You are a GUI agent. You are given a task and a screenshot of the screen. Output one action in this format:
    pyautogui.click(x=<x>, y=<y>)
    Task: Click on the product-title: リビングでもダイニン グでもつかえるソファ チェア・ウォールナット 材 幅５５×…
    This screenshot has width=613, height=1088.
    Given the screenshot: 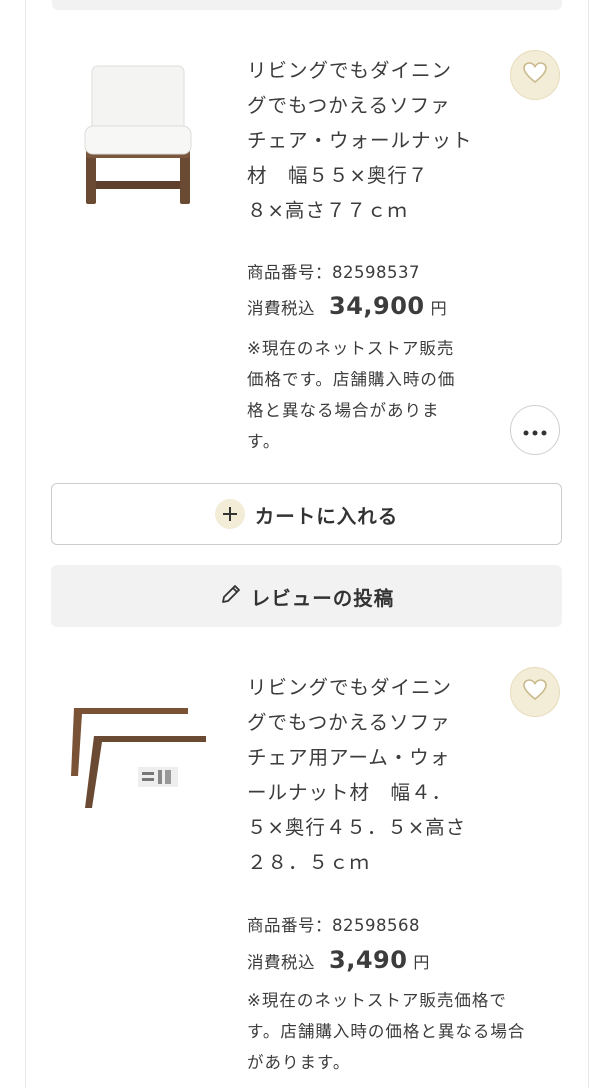 What is the action you would take?
    pyautogui.click(x=367, y=140)
    